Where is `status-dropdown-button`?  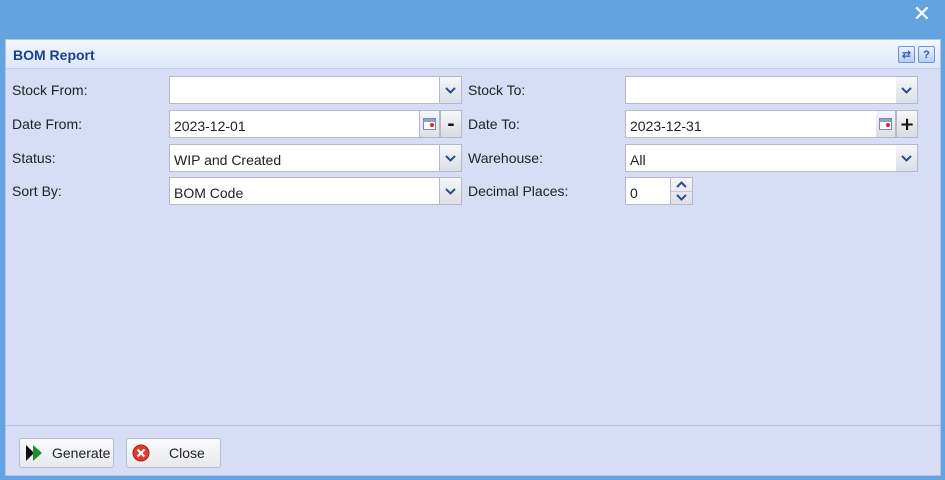
status-dropdown-button is located at coordinates (451, 158).